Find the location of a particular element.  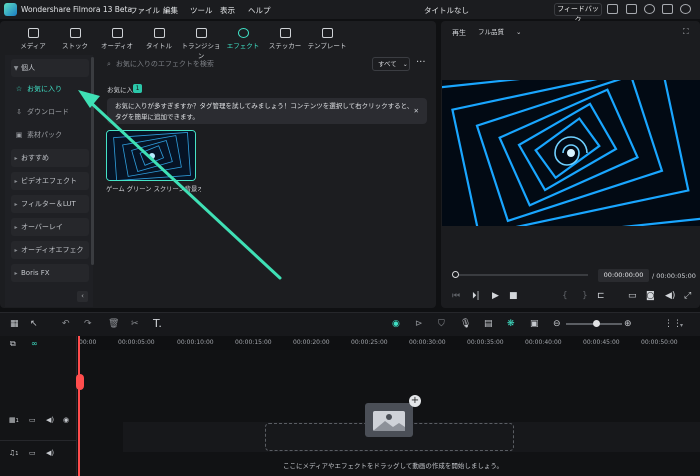

play-step-icon: ⏵| is located at coordinates (476, 296).